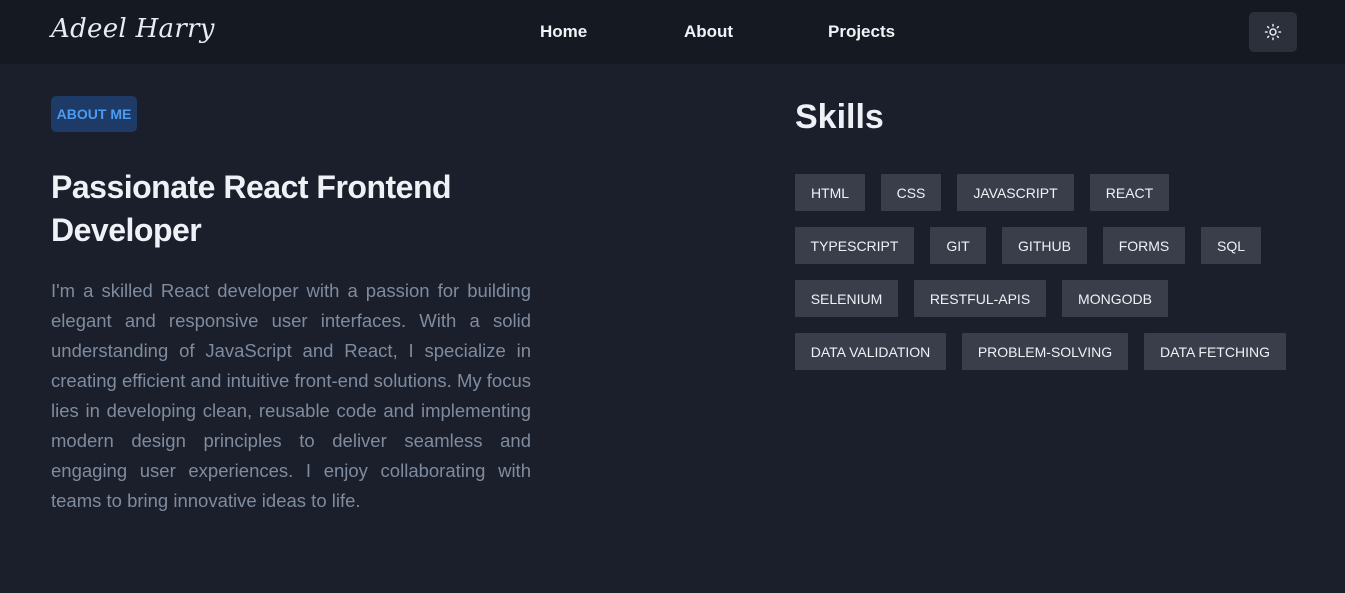  Describe the element at coordinates (1115, 298) in the screenshot. I see `skill-chip: MONGODB` at that location.